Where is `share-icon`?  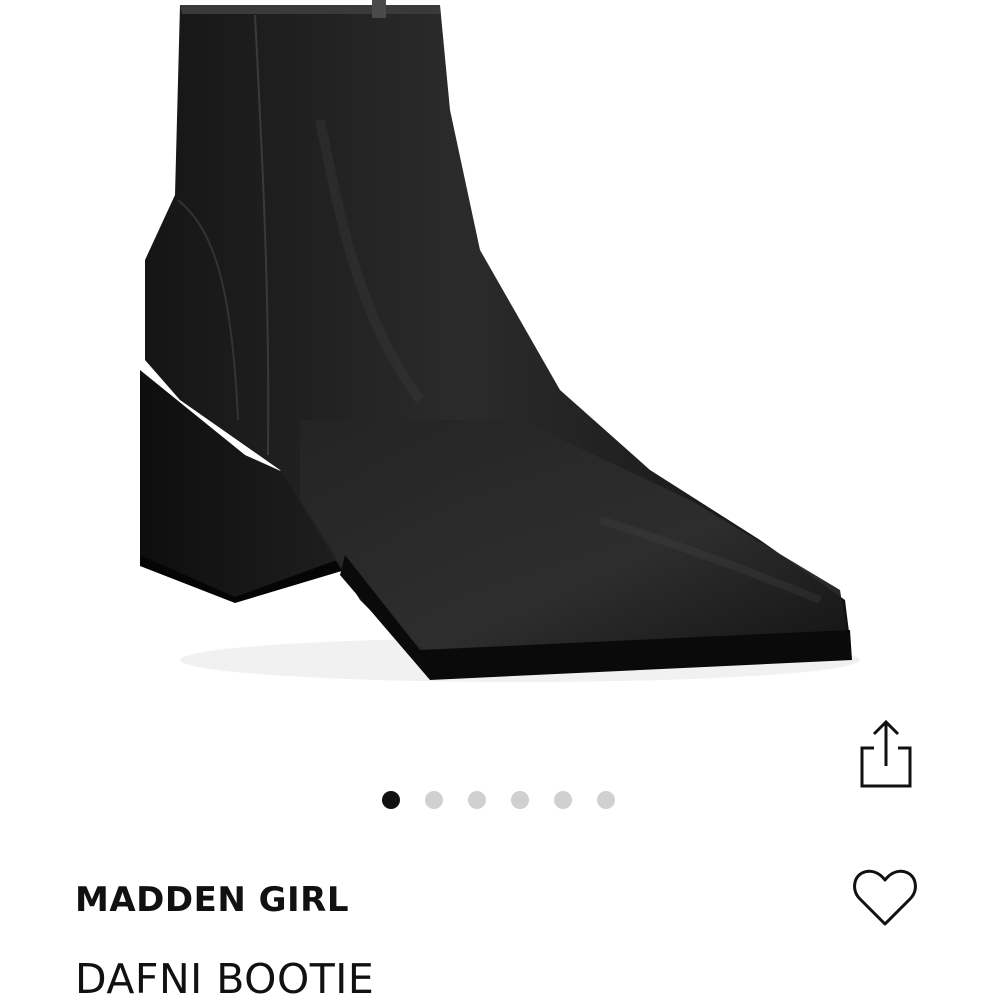 share-icon is located at coordinates (886, 753).